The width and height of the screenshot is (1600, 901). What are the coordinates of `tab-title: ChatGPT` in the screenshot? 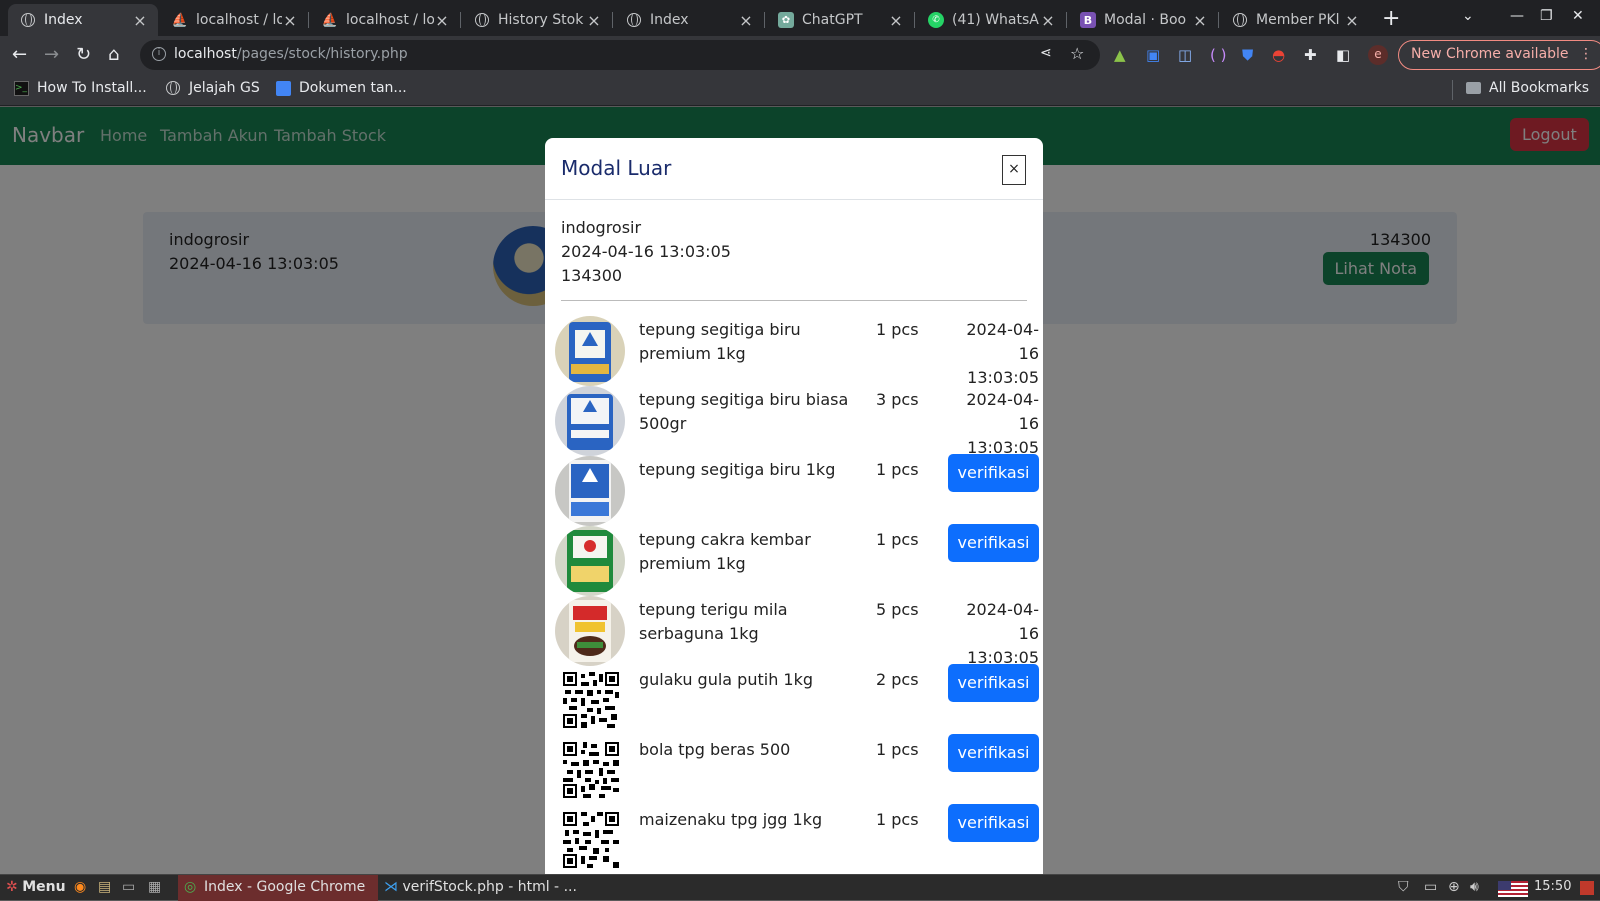 It's located at (832, 20).